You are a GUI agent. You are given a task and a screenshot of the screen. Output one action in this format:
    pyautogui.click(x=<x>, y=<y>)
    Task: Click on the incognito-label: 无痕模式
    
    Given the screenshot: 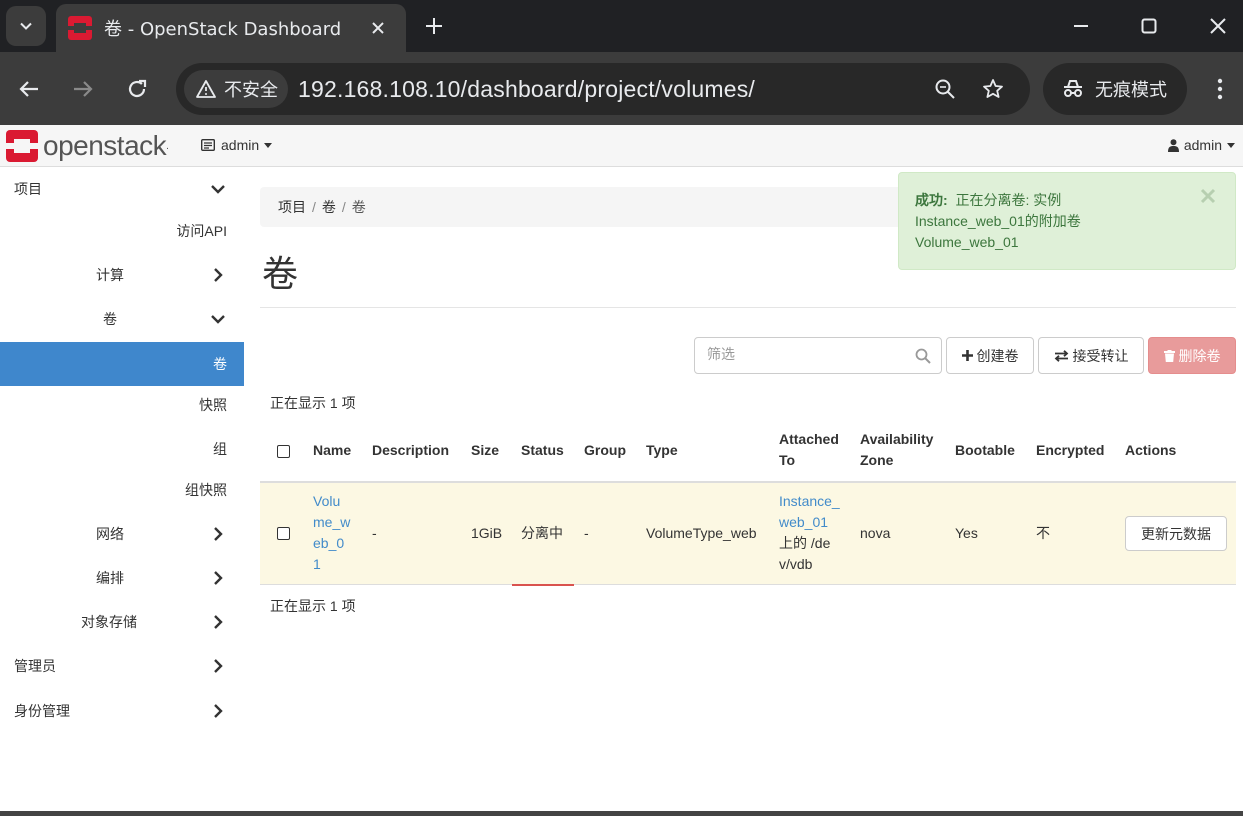 What is the action you would take?
    pyautogui.click(x=1131, y=90)
    